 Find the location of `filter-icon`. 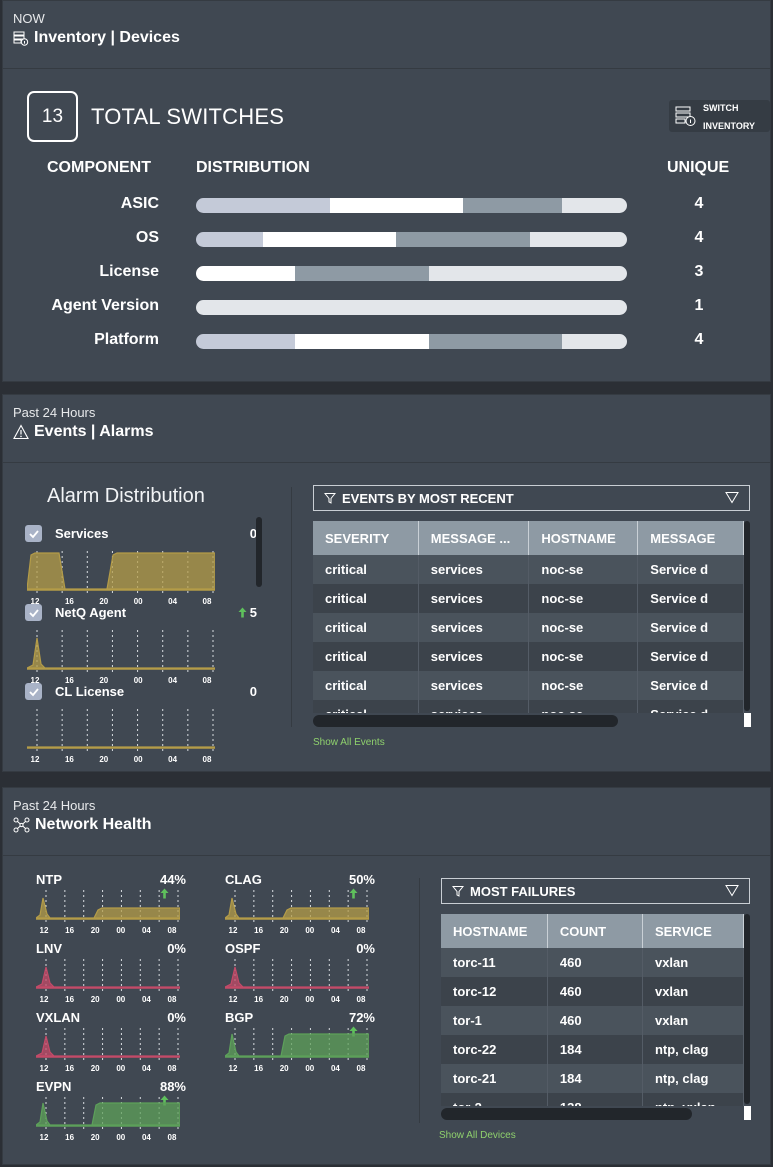

filter-icon is located at coordinates (458, 891).